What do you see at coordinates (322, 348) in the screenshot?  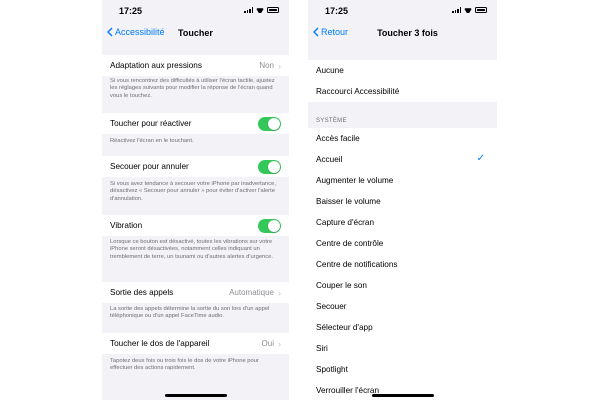 I see `option-label: Siri` at bounding box center [322, 348].